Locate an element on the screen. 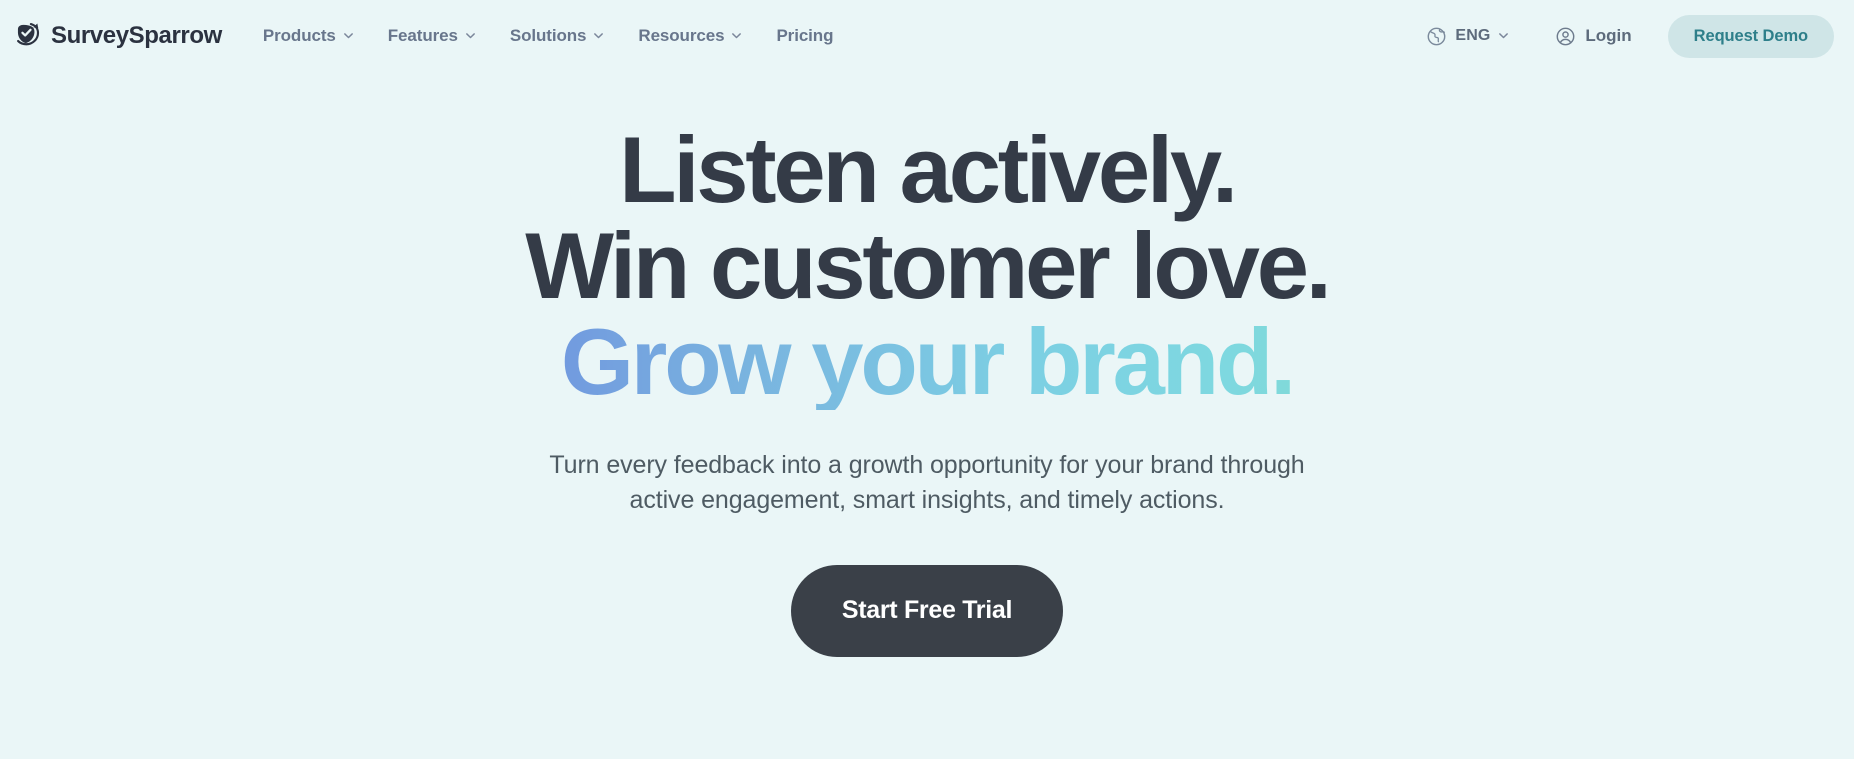  start-free-trial-button: Start Free Trial is located at coordinates (927, 610).